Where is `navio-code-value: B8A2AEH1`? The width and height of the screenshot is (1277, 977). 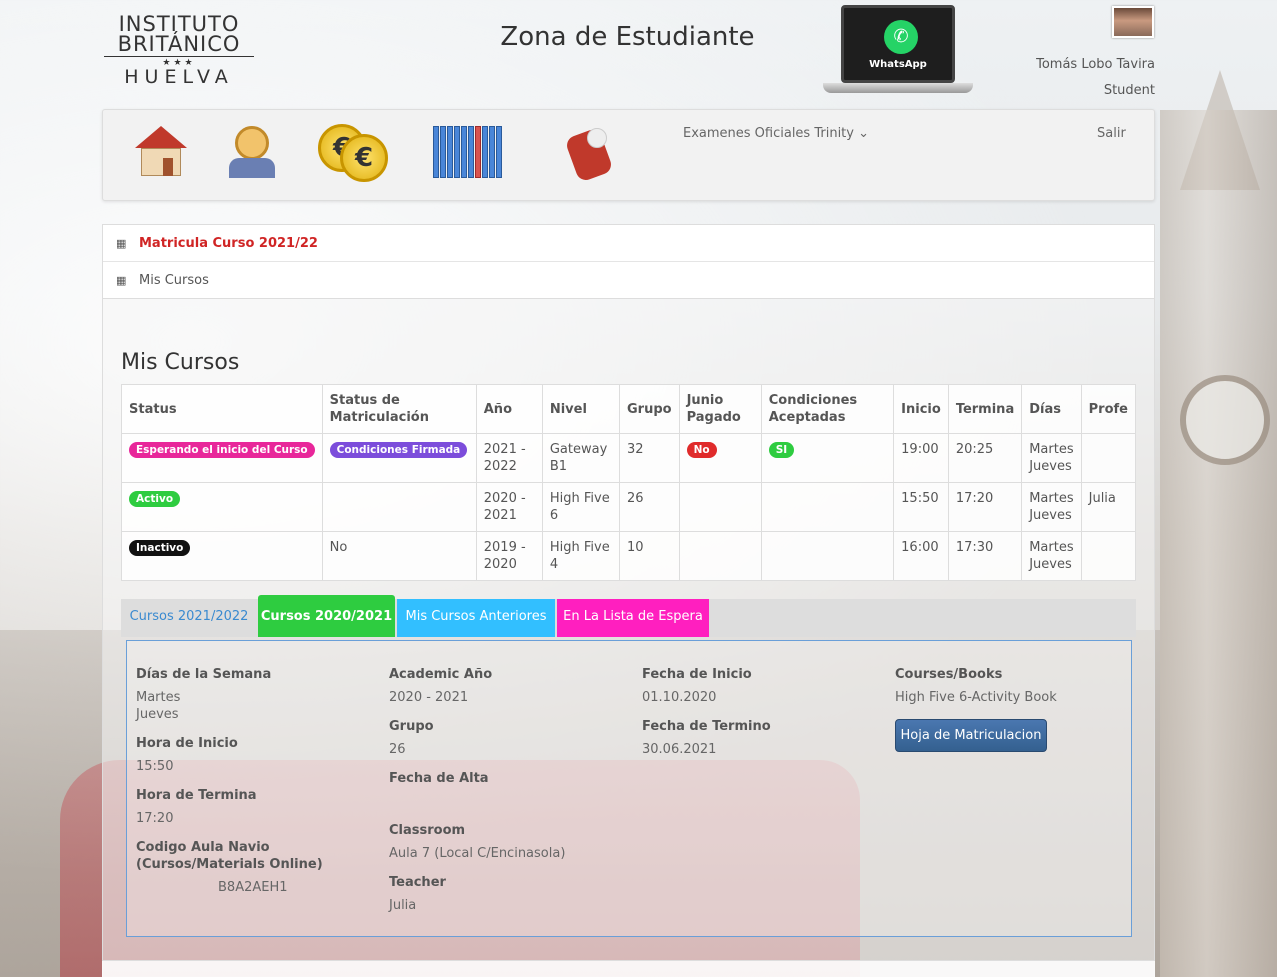
navio-code-value: B8A2AEH1 is located at coordinates (253, 887).